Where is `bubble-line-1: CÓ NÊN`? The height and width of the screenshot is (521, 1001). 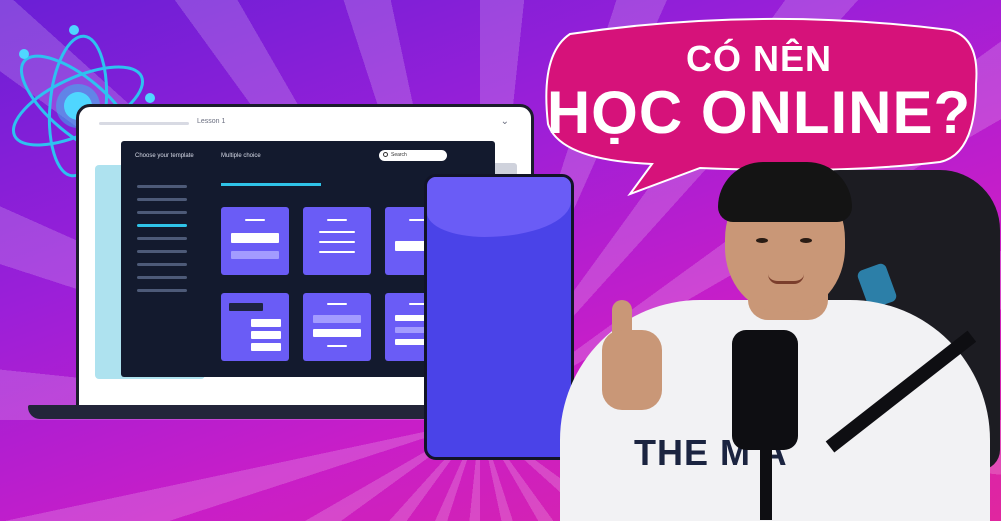
bubble-line-1: CÓ NÊN is located at coordinates (758, 58).